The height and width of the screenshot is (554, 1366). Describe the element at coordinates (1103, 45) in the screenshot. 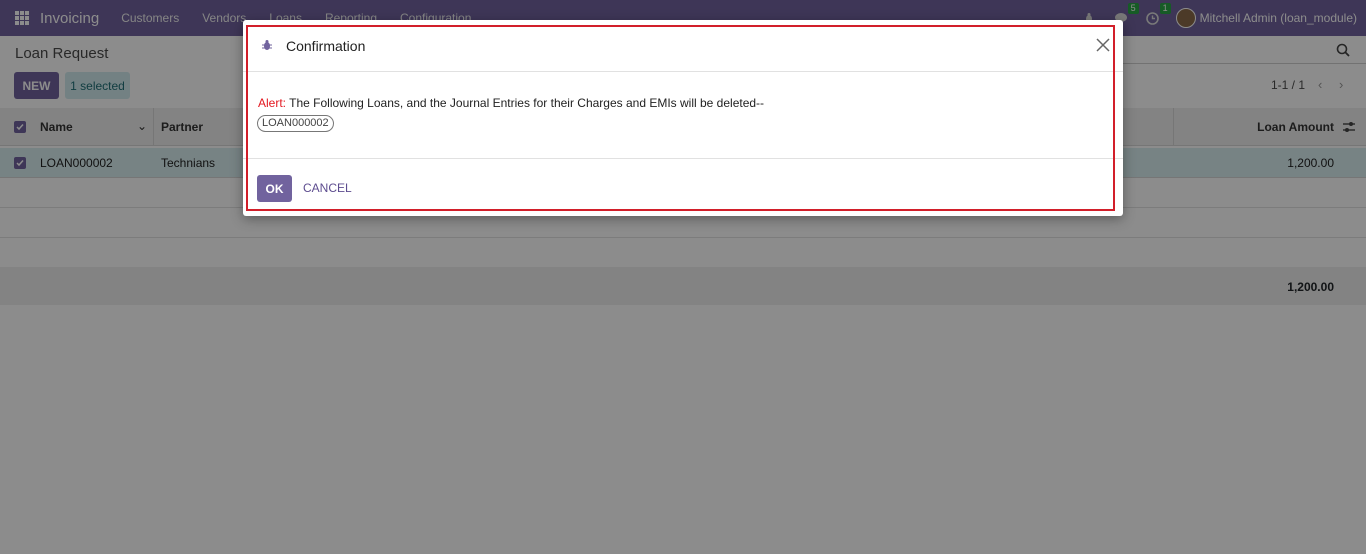

I see `close-icon` at that location.